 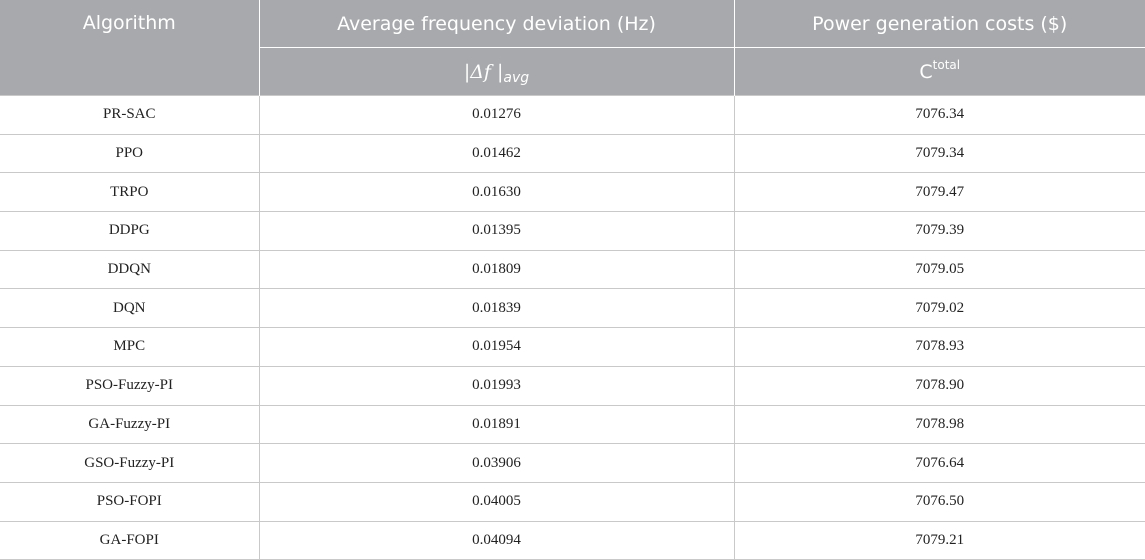 I want to click on table-row: TRPO 0.01630 7079.47, so click(x=572, y=192).